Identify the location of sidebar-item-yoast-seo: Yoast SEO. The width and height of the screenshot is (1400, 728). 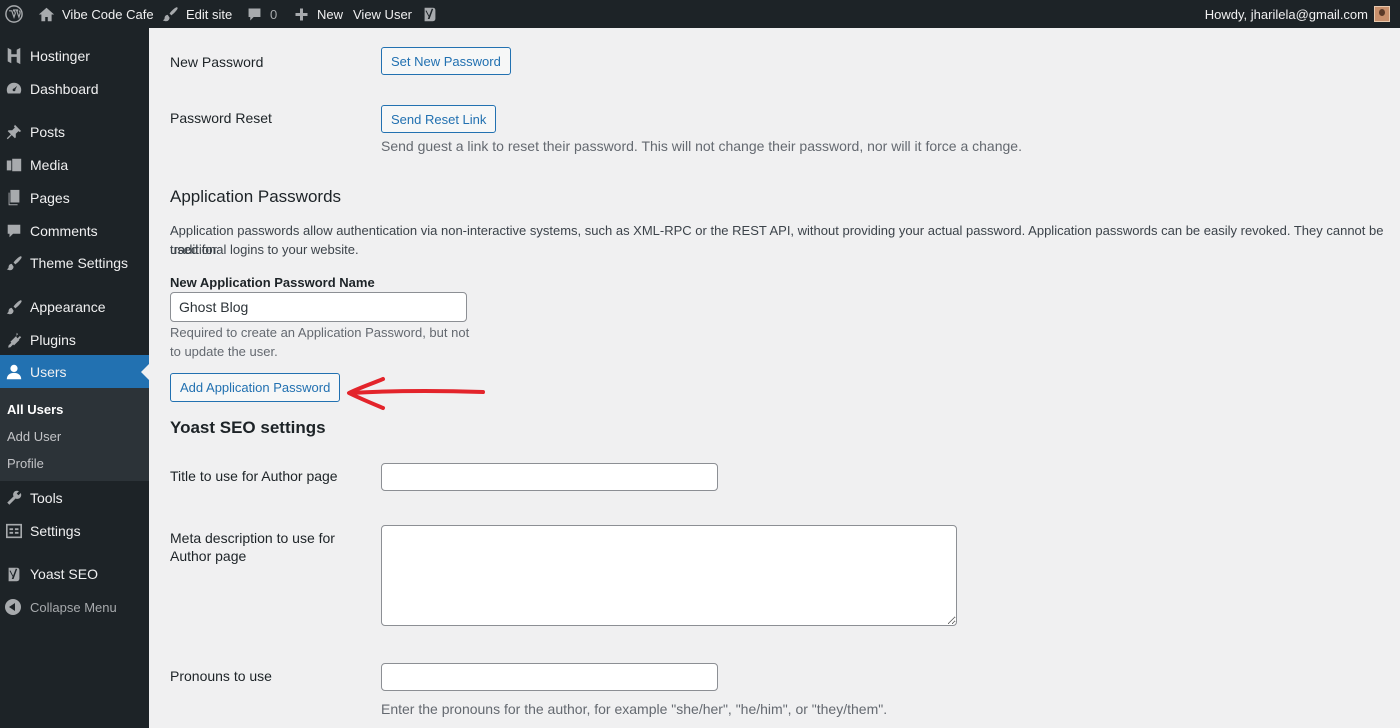
(74, 574).